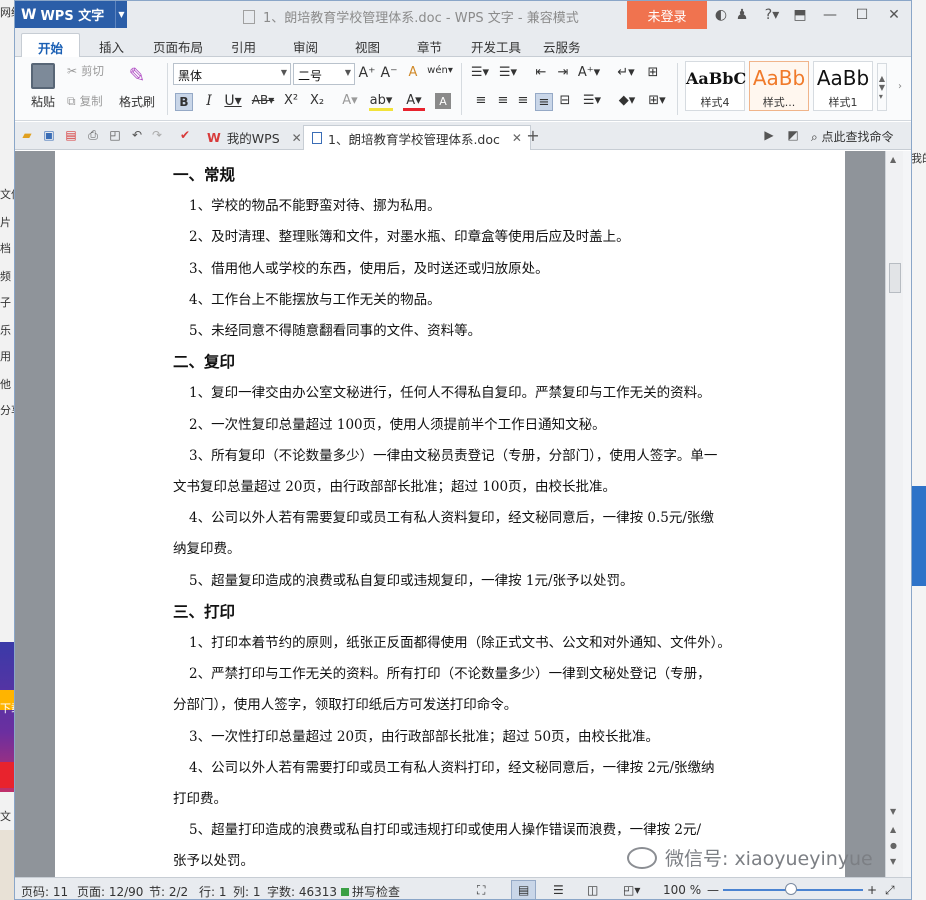 This screenshot has width=926, height=900. Describe the element at coordinates (157, 135) in the screenshot. I see `redo-icon: ↷` at that location.